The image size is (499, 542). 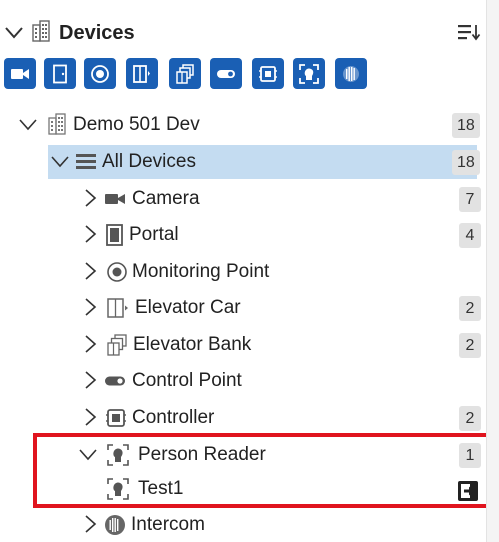 What do you see at coordinates (149, 161) in the screenshot?
I see `tree-row-label: All Devices` at bounding box center [149, 161].